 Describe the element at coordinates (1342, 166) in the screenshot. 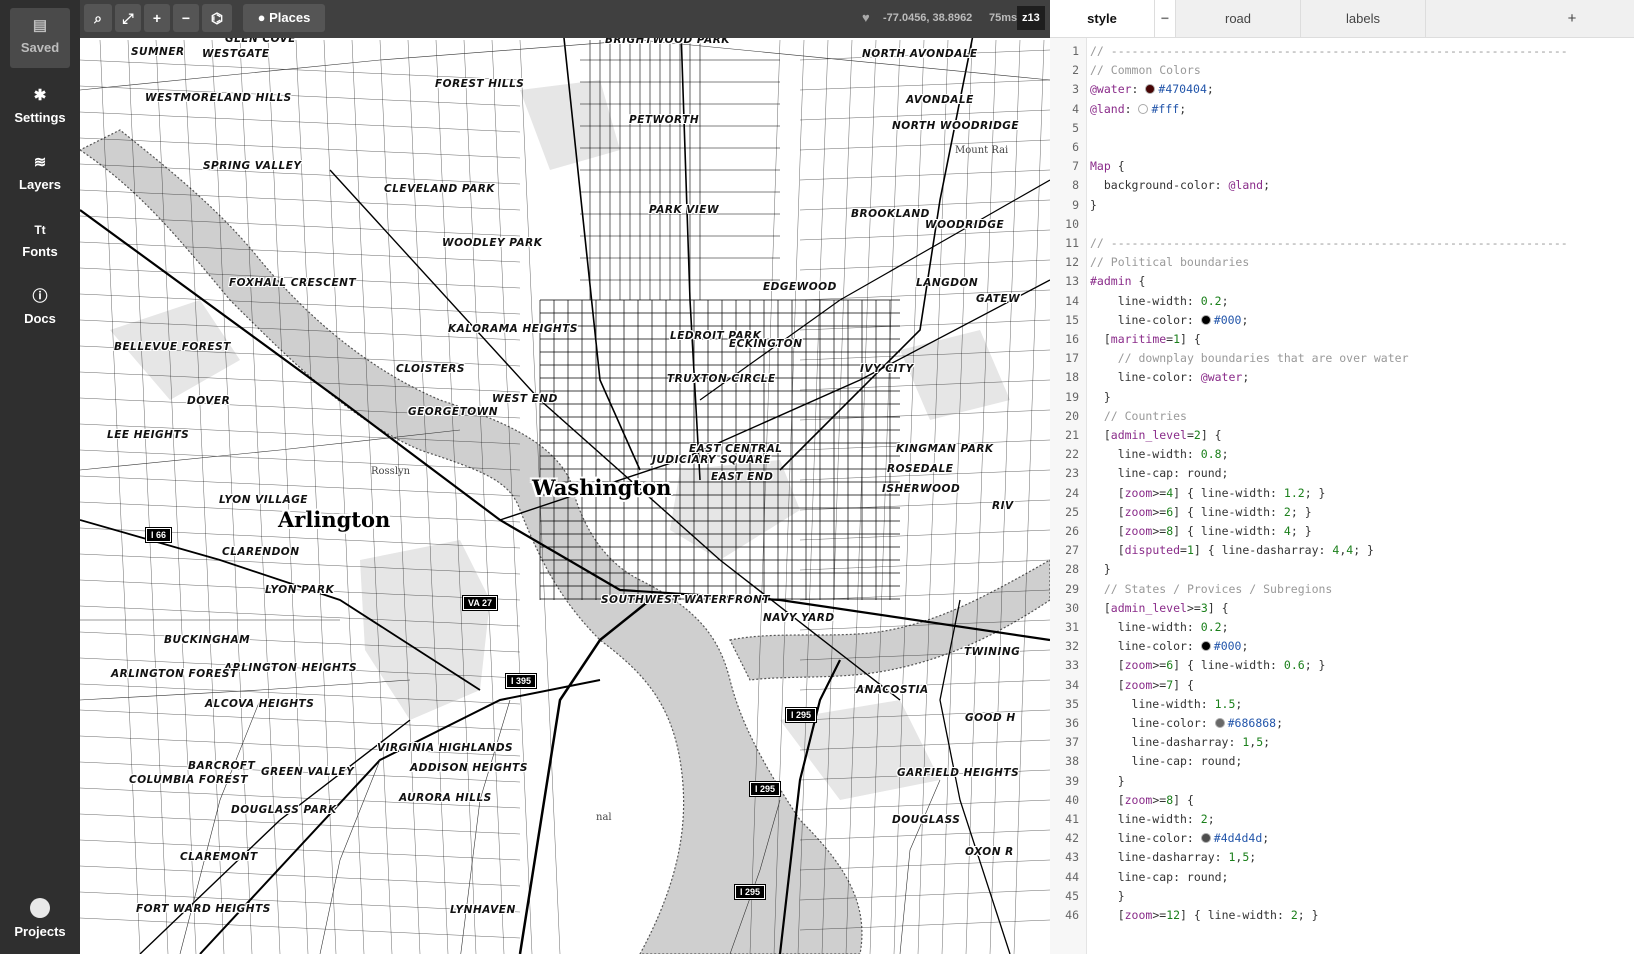

I see `code-line: 7 Map {` at that location.